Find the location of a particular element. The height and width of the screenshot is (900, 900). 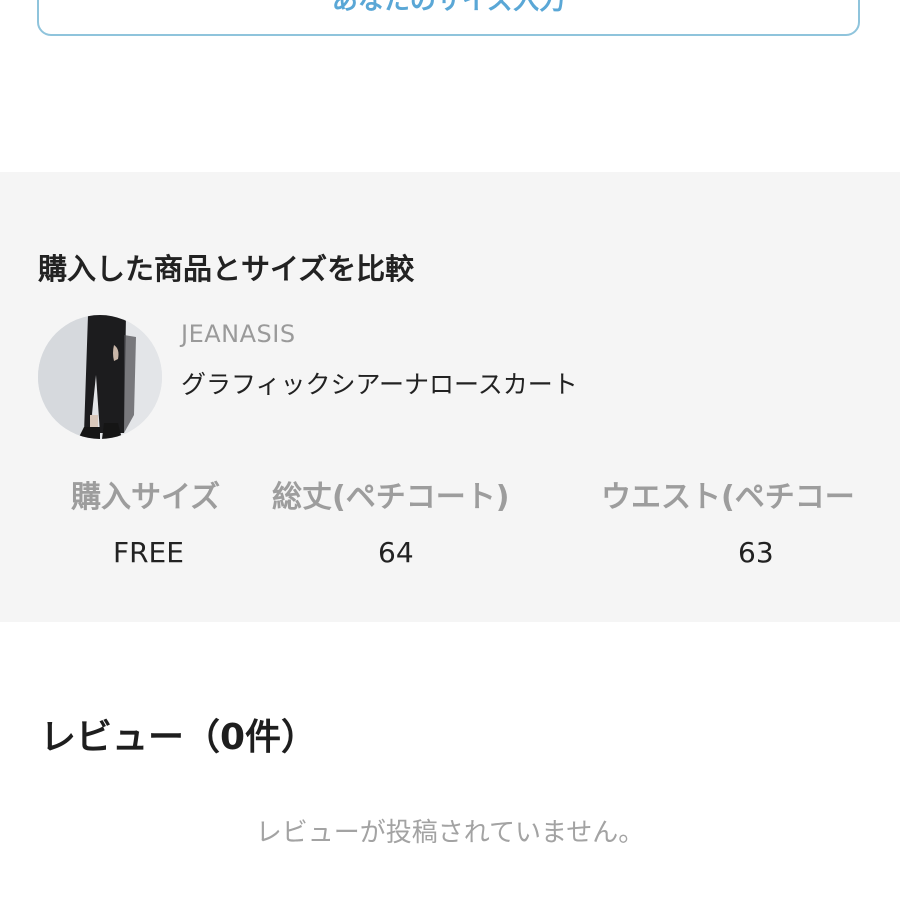

product-name: グラフィックシアーナロースカート is located at coordinates (379, 383).